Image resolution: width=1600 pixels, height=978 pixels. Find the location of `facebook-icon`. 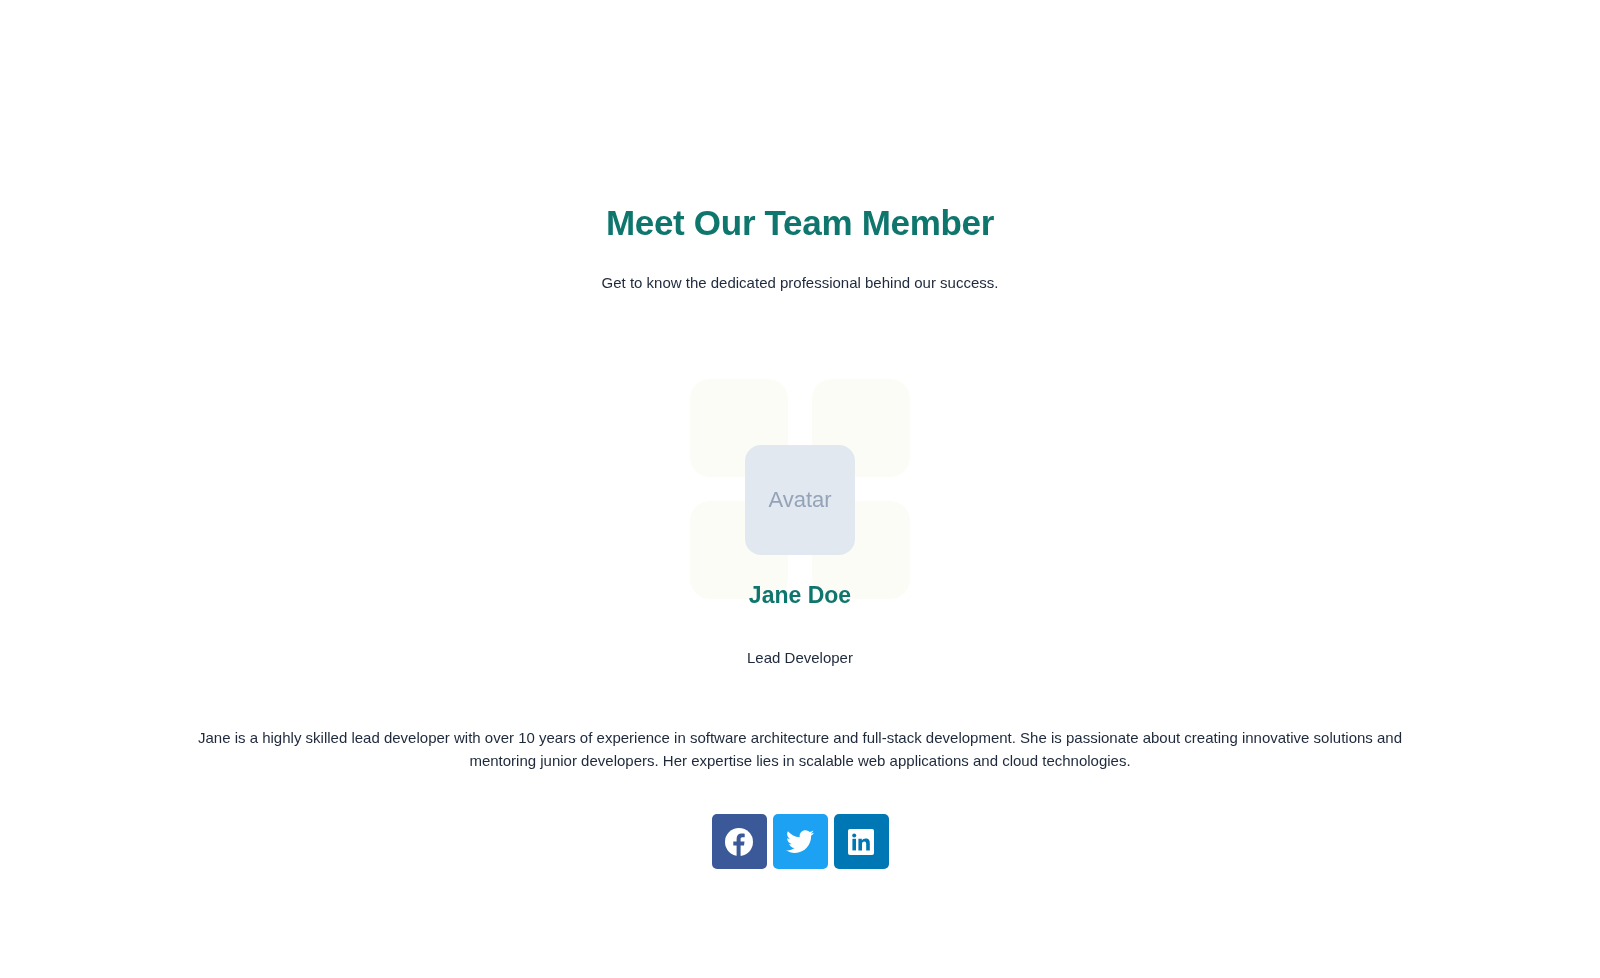

facebook-icon is located at coordinates (739, 841).